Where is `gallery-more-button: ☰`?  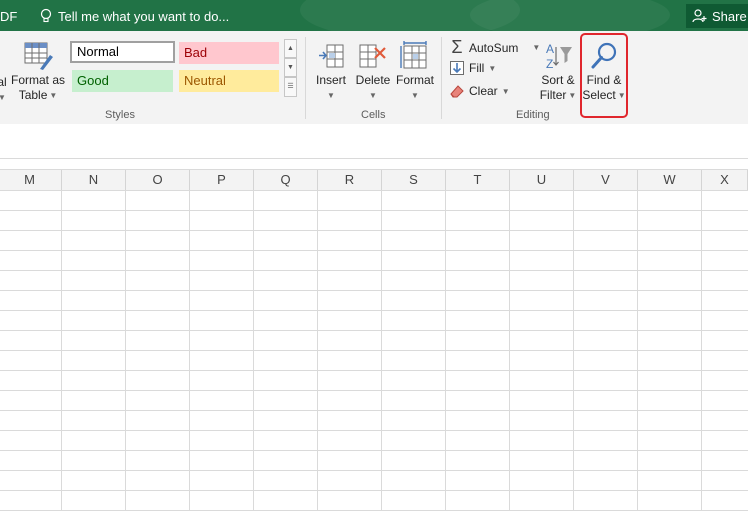 gallery-more-button: ☰ is located at coordinates (290, 87).